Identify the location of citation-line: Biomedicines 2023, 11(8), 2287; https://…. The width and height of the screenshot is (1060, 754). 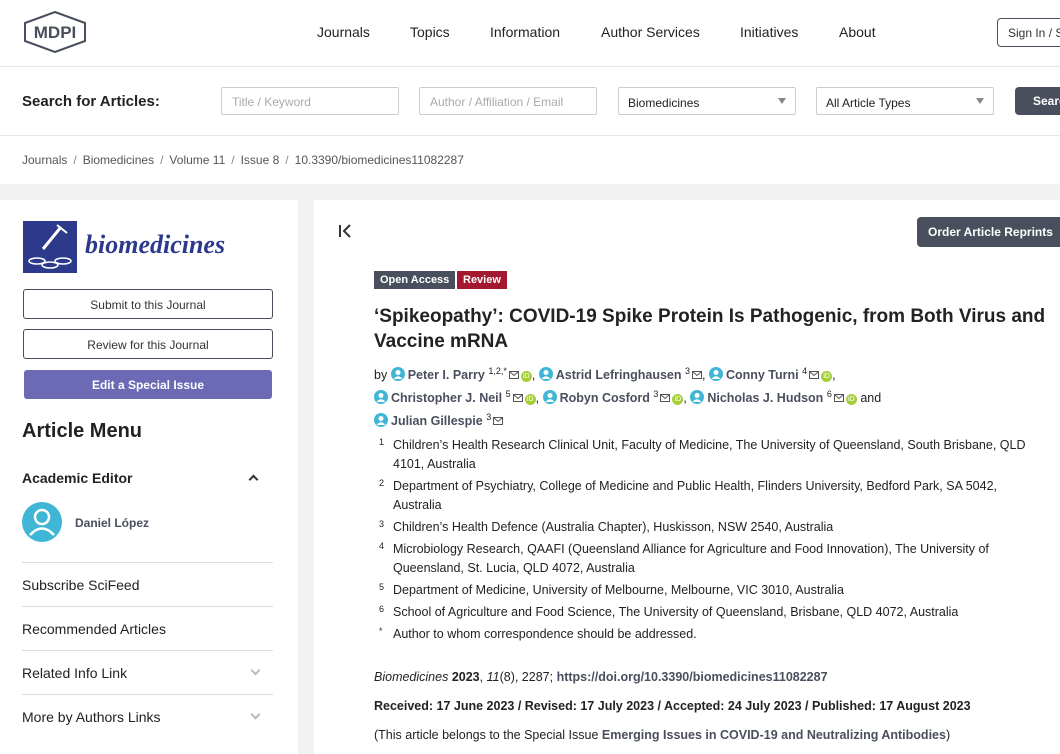
(601, 677).